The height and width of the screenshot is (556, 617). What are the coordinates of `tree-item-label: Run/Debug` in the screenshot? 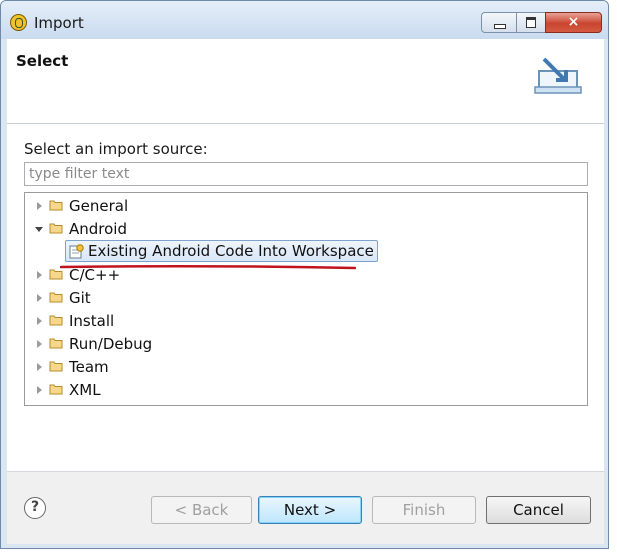 It's located at (111, 344).